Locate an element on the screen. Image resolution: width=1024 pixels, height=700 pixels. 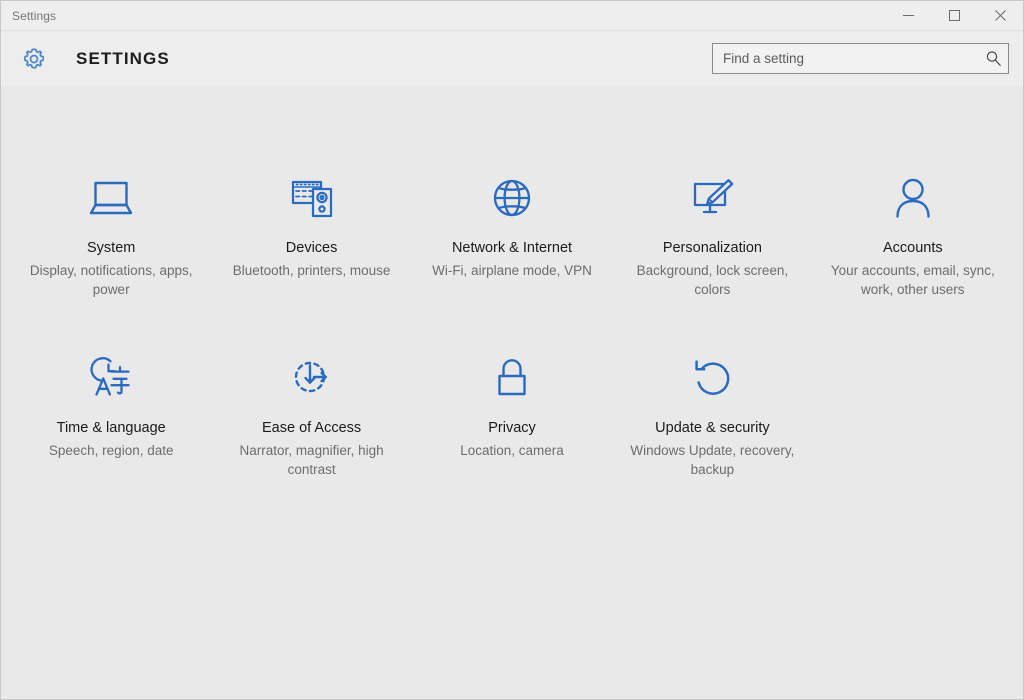
minimize-icon is located at coordinates (908, 15).